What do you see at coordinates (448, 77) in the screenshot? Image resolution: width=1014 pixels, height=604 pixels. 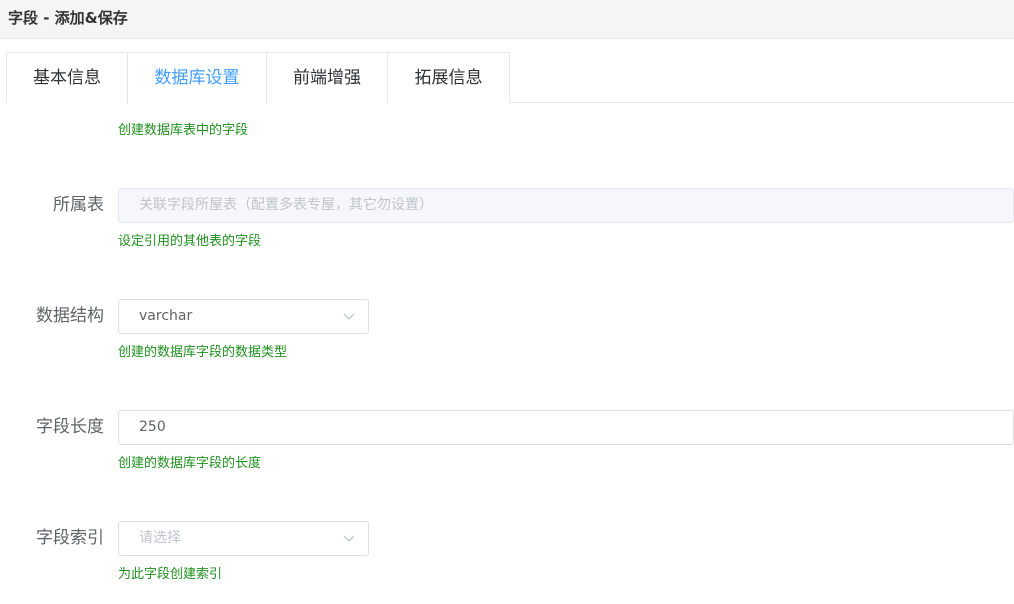 I see `tab-extended-info: 拓展信息` at bounding box center [448, 77].